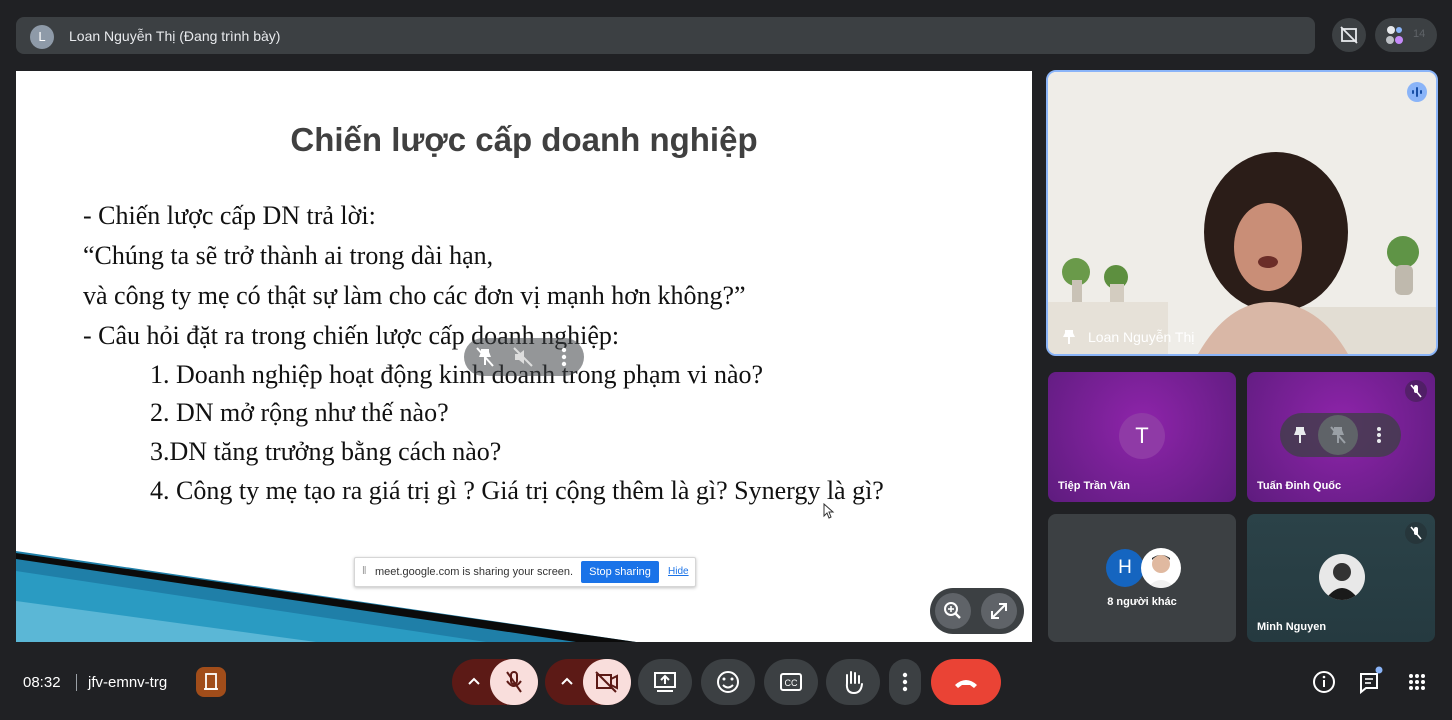  I want to click on participant-tile: Tuấn Đinh Quốc, so click(1341, 437).